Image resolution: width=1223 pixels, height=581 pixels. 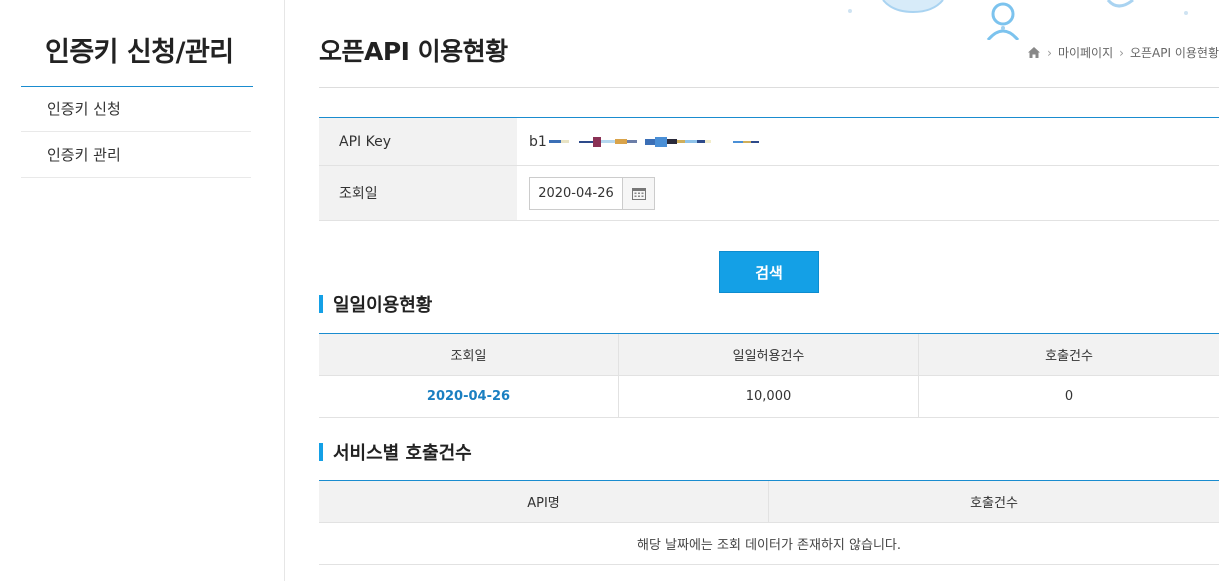 I want to click on api-key-label: API Key, so click(x=418, y=141).